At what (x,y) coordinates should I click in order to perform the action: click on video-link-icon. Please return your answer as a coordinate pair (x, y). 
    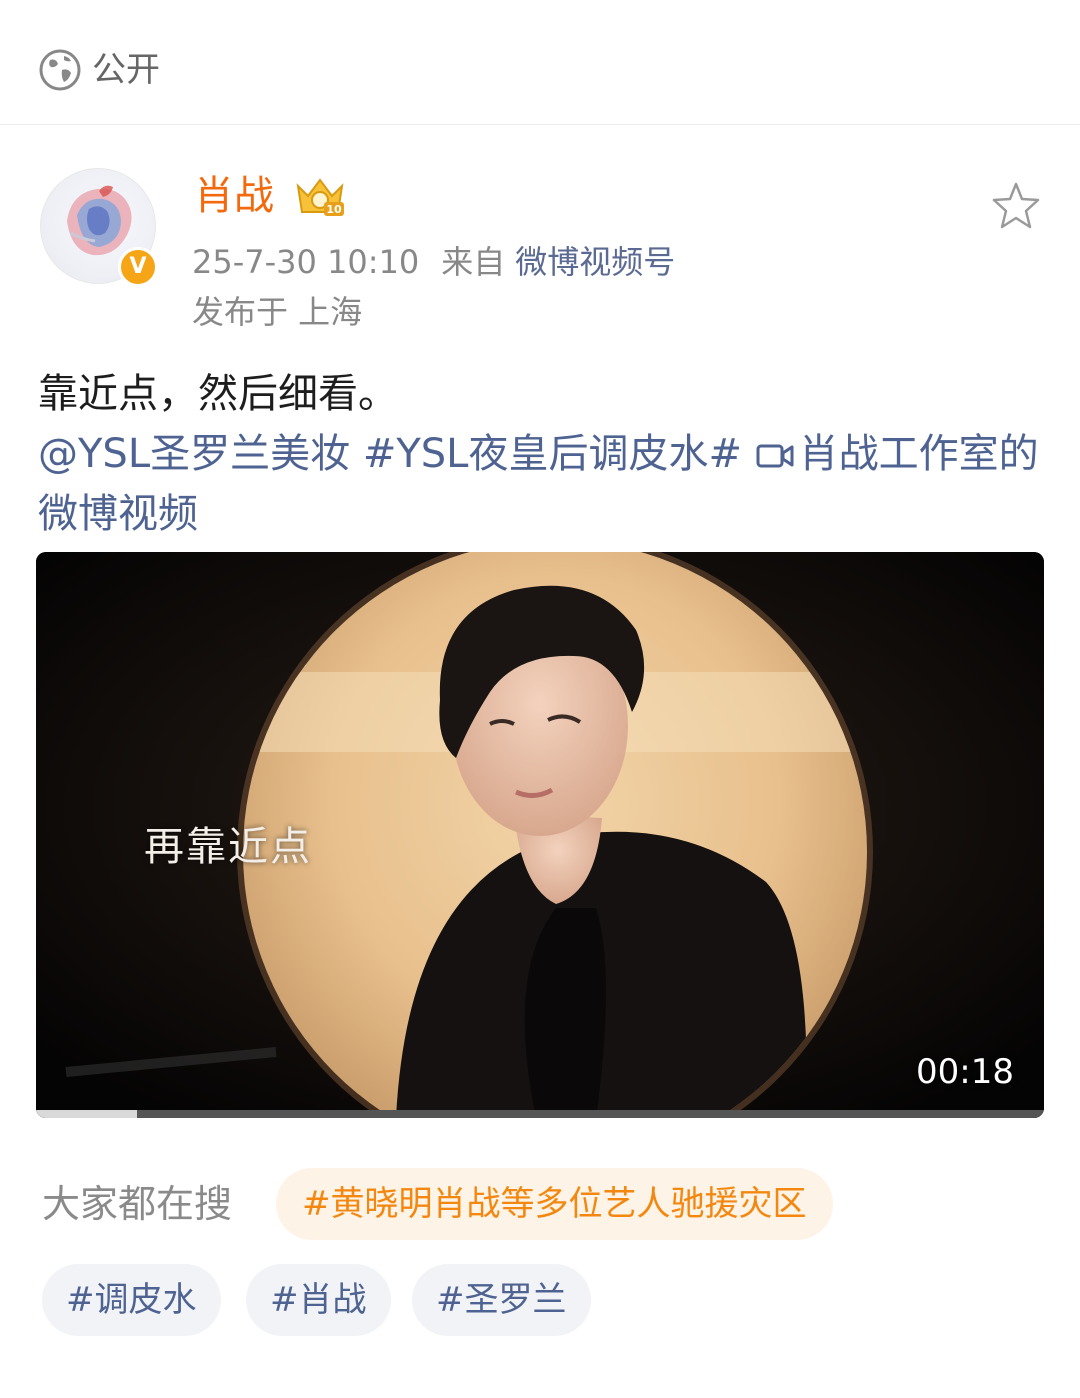
    Looking at the image, I should click on (775, 456).